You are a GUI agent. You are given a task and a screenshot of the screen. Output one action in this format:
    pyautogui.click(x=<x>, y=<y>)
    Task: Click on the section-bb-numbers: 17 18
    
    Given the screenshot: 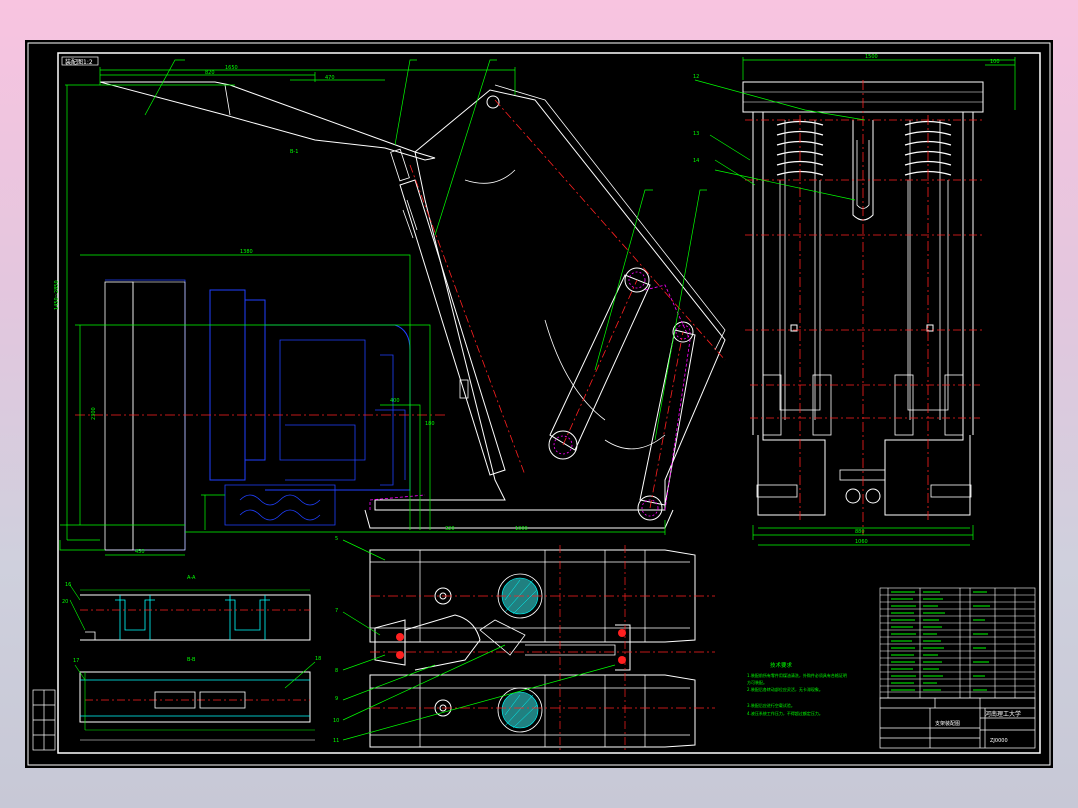 What is the action you would take?
    pyautogui.click(x=197, y=660)
    